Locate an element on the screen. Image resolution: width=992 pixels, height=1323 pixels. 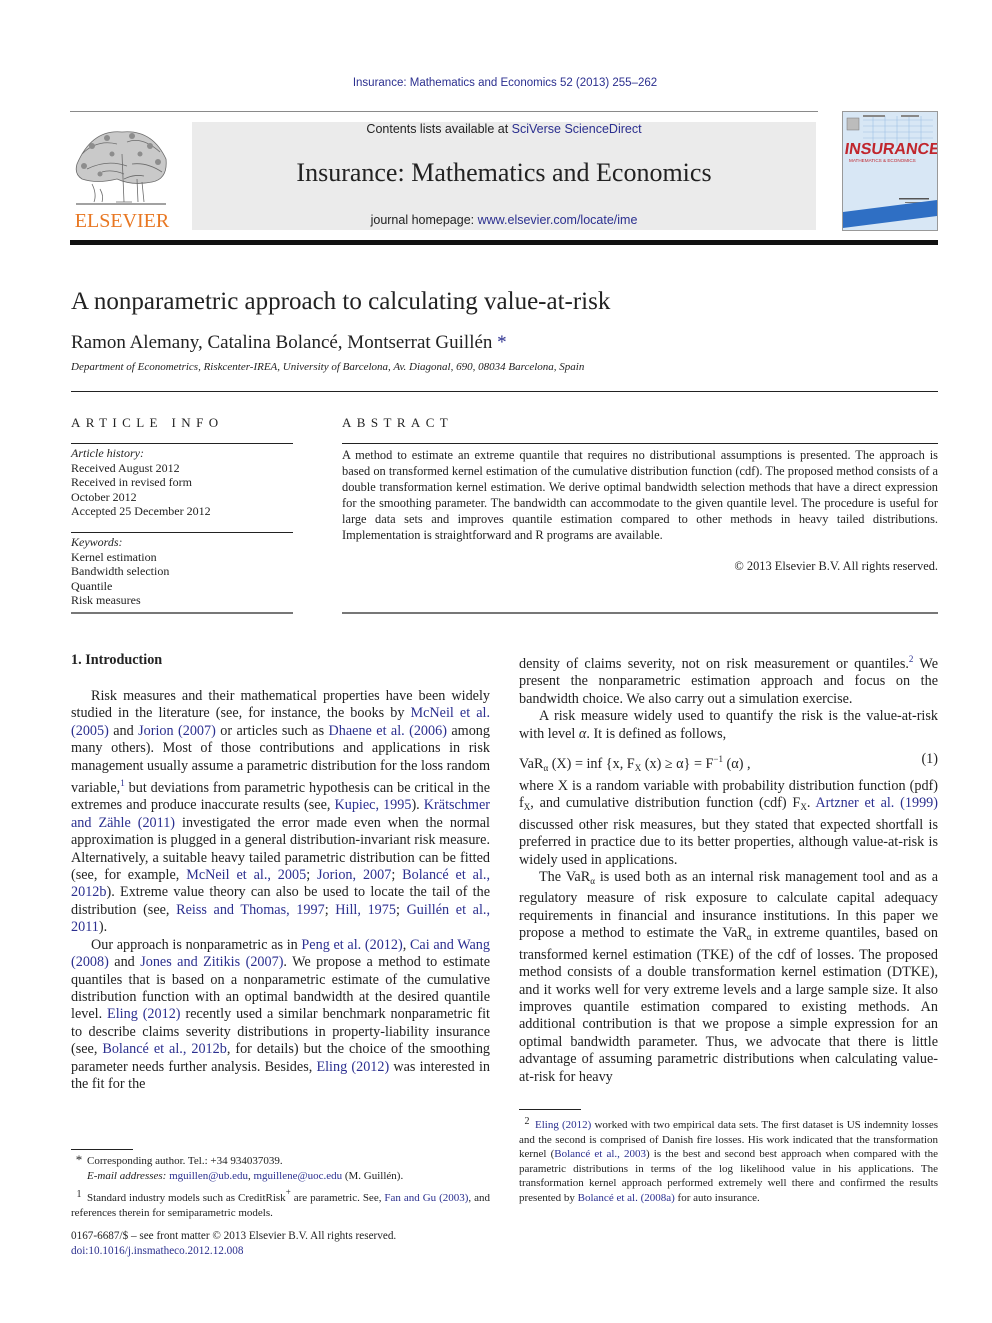
header-top-rule is located at coordinates (444, 111).